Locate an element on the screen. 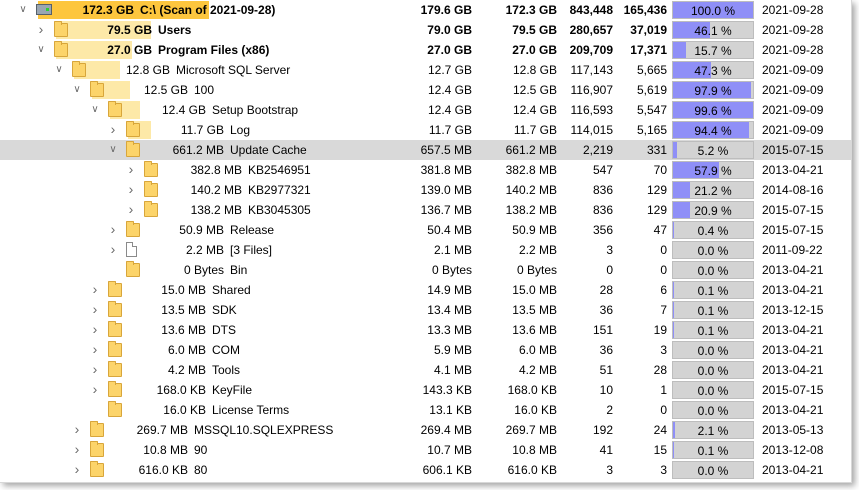 The image size is (859, 490). files-cell: 3 is located at coordinates (609, 250).